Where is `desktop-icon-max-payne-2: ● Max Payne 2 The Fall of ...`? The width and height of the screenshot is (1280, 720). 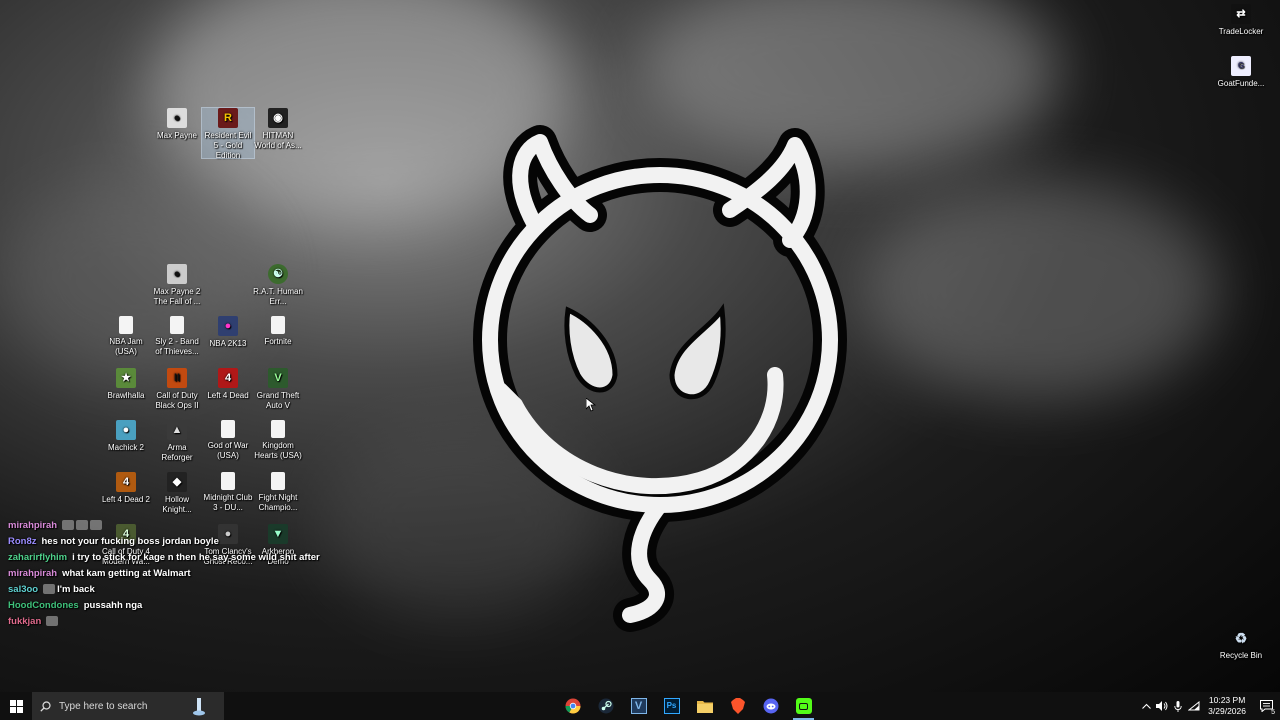 desktop-icon-max-payne-2: ● Max Payne 2 The Fall of ... is located at coordinates (177, 285).